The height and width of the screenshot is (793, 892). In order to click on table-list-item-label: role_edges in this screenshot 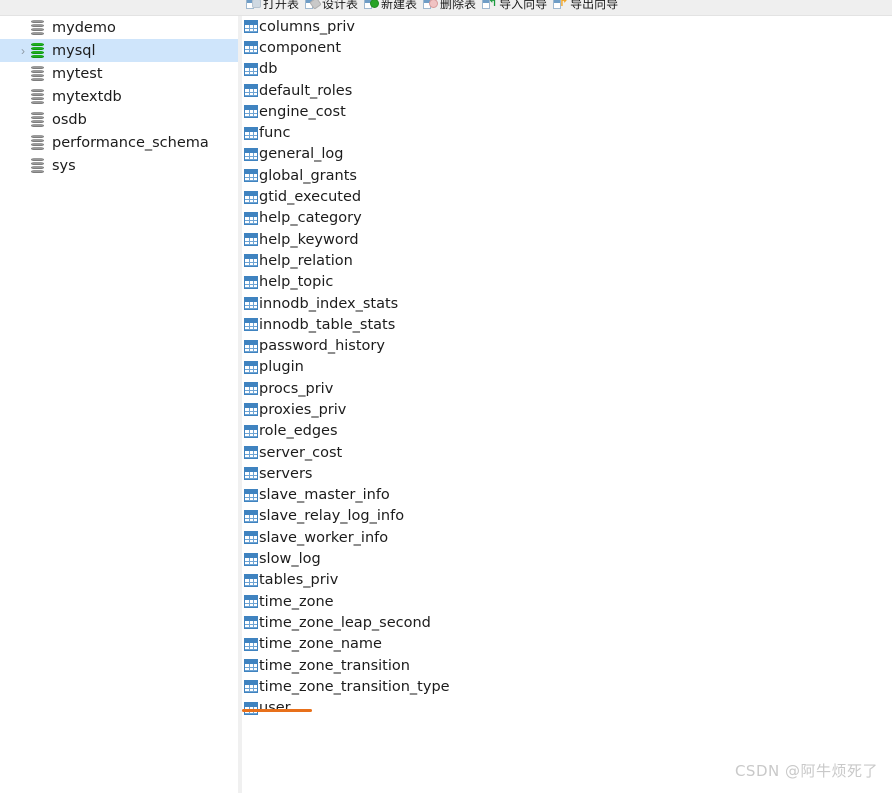, I will do `click(298, 431)`.